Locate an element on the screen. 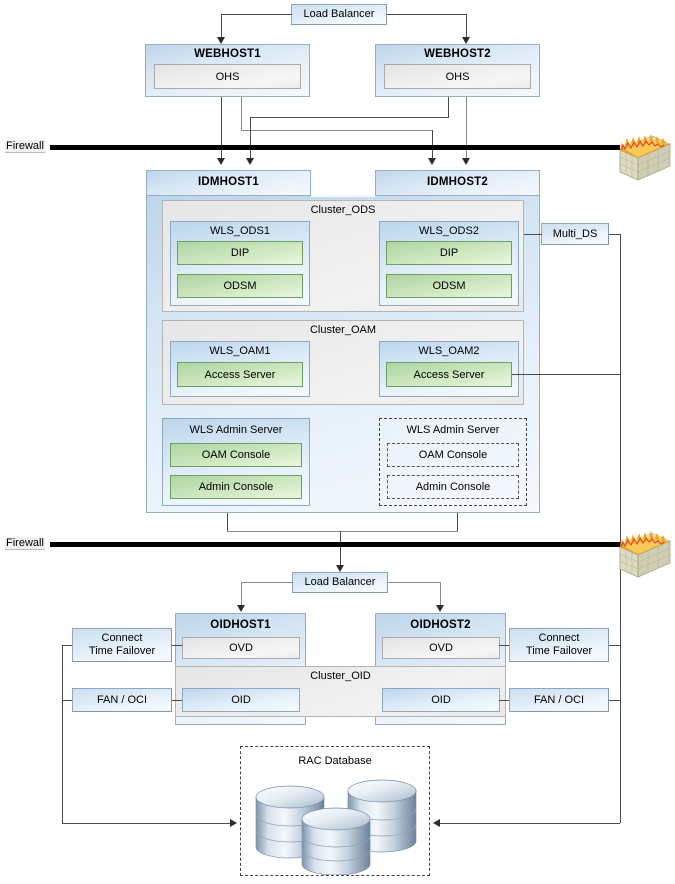 The width and height of the screenshot is (675, 884). connect-time-failover-left: Connect Time Failover is located at coordinates (122, 645).